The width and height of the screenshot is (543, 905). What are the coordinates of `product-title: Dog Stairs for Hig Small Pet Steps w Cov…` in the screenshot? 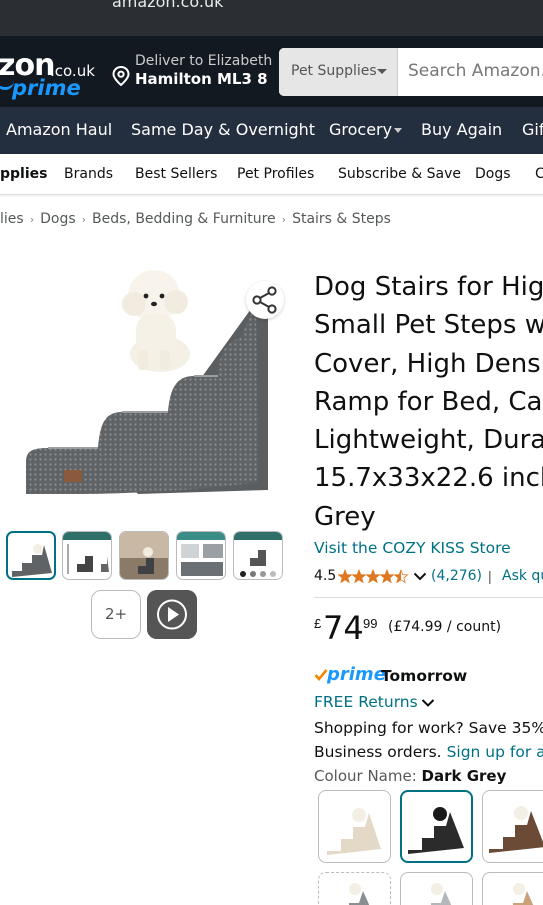 It's located at (428, 402).